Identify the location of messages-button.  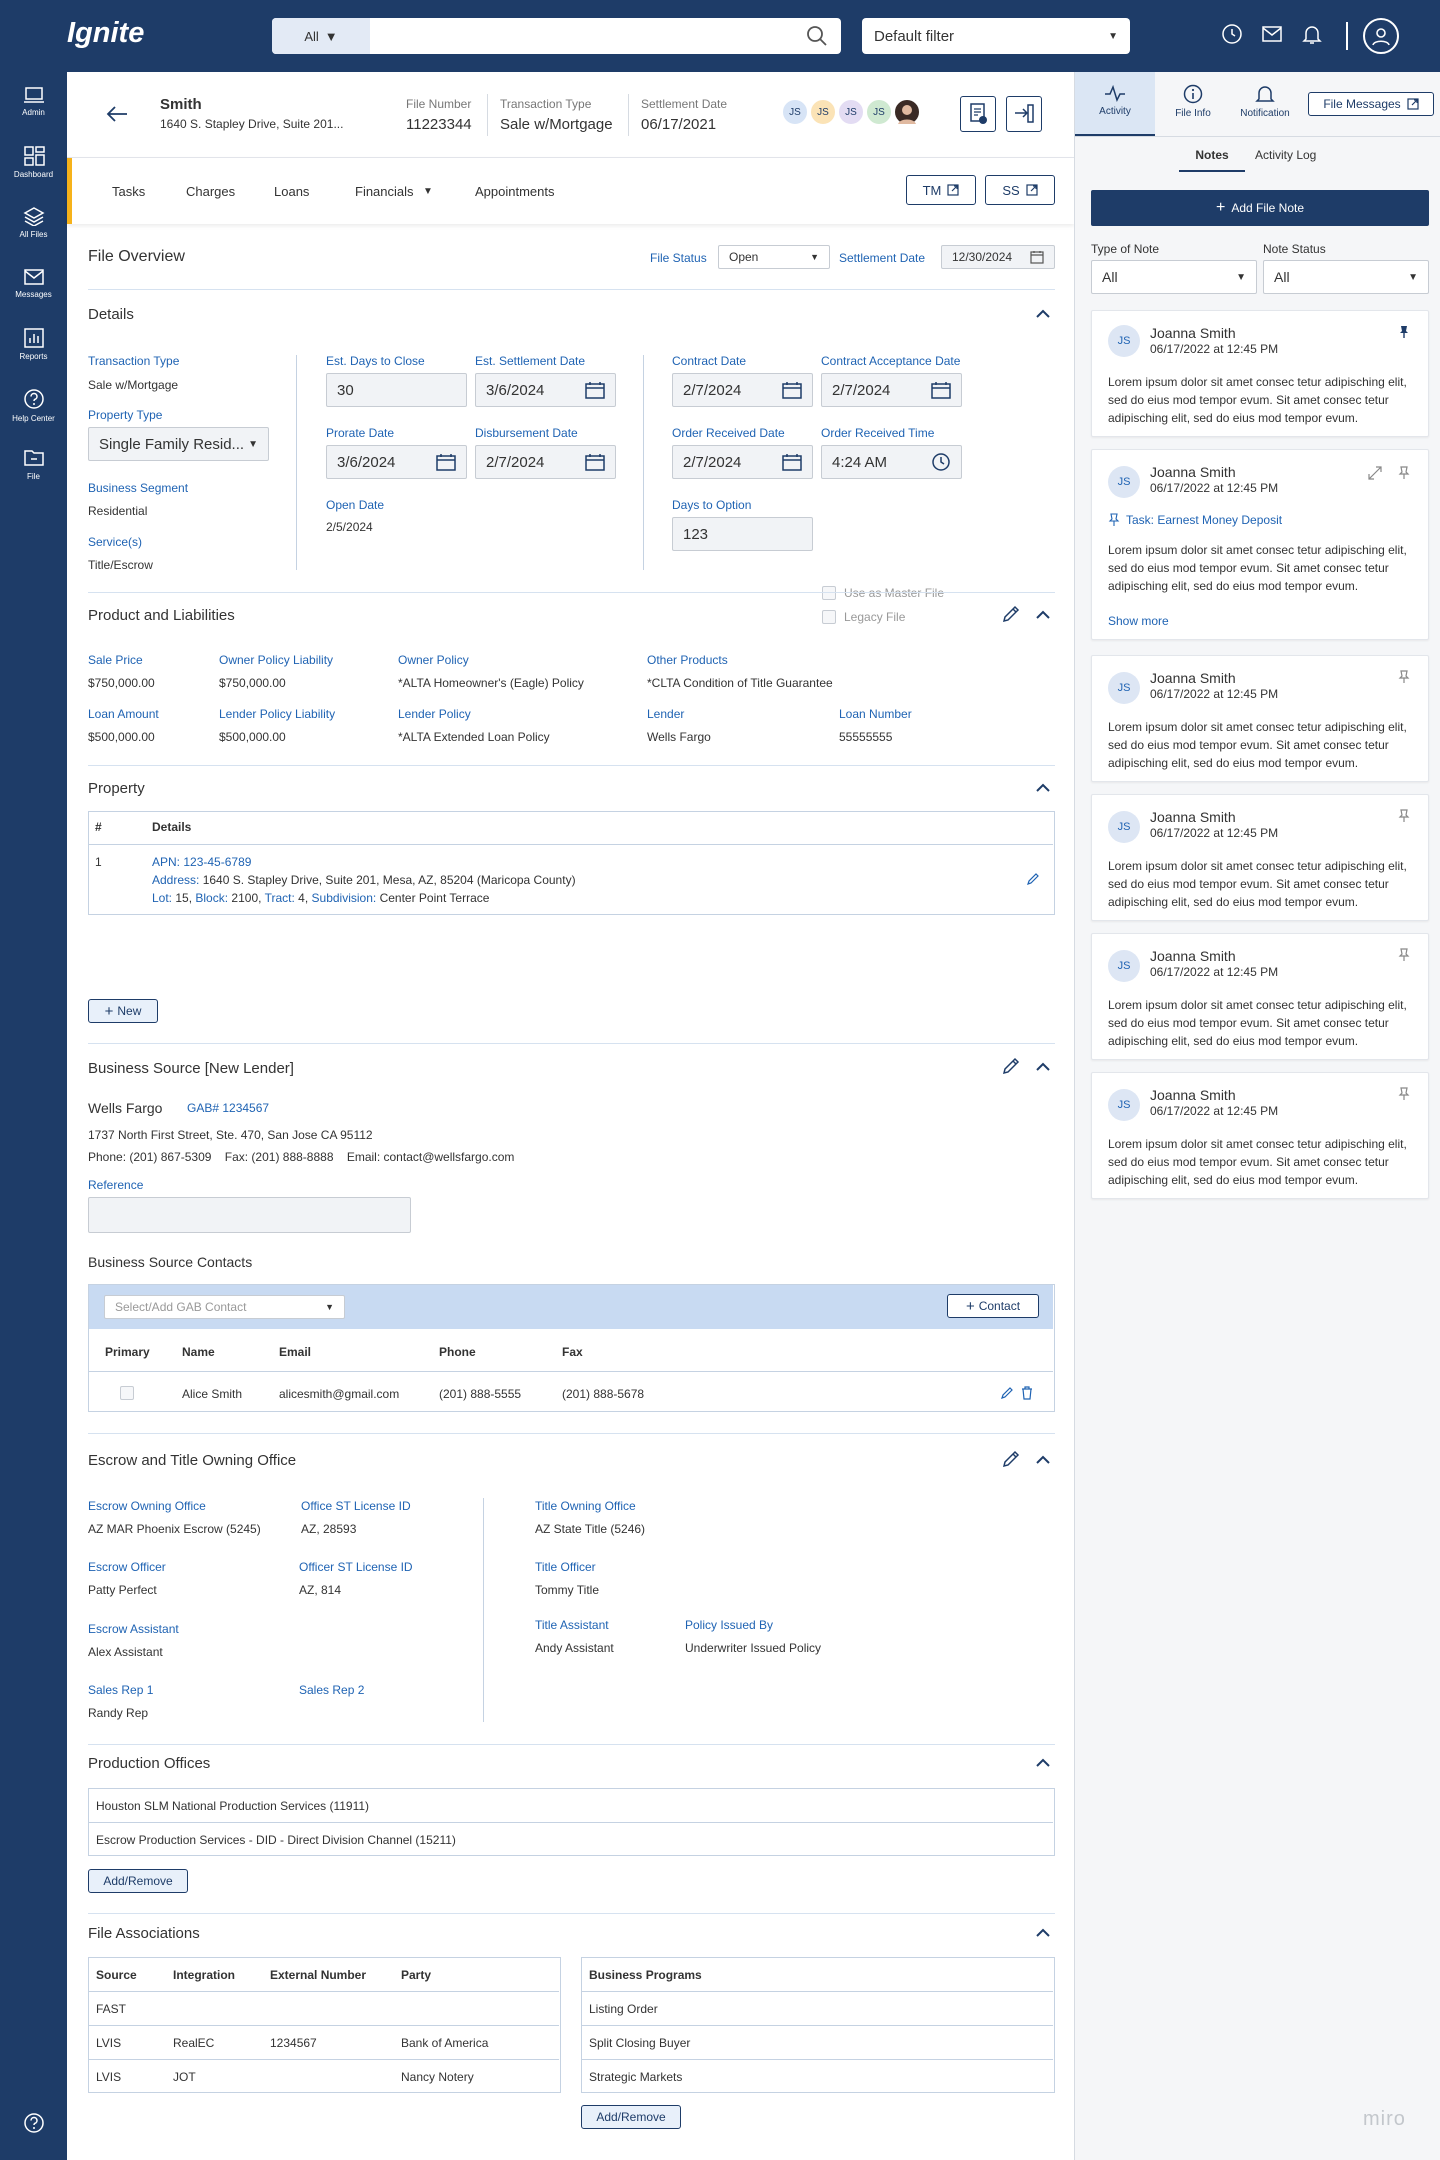
(1272, 34).